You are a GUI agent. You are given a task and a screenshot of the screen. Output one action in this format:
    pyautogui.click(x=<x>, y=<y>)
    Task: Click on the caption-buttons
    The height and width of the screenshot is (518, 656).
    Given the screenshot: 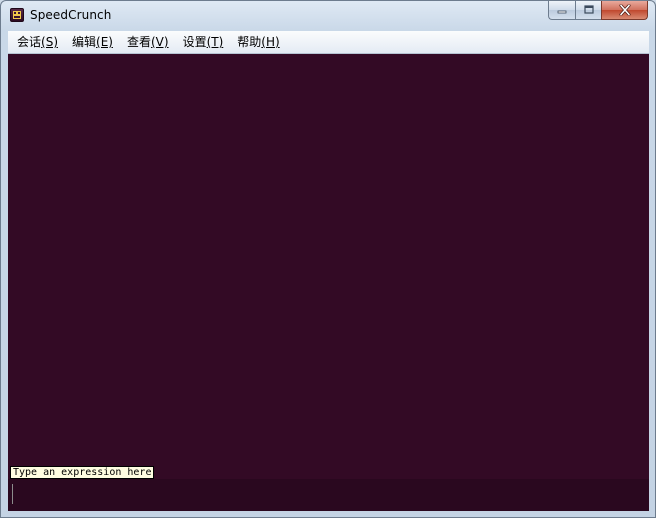 What is the action you would take?
    pyautogui.click(x=598, y=11)
    